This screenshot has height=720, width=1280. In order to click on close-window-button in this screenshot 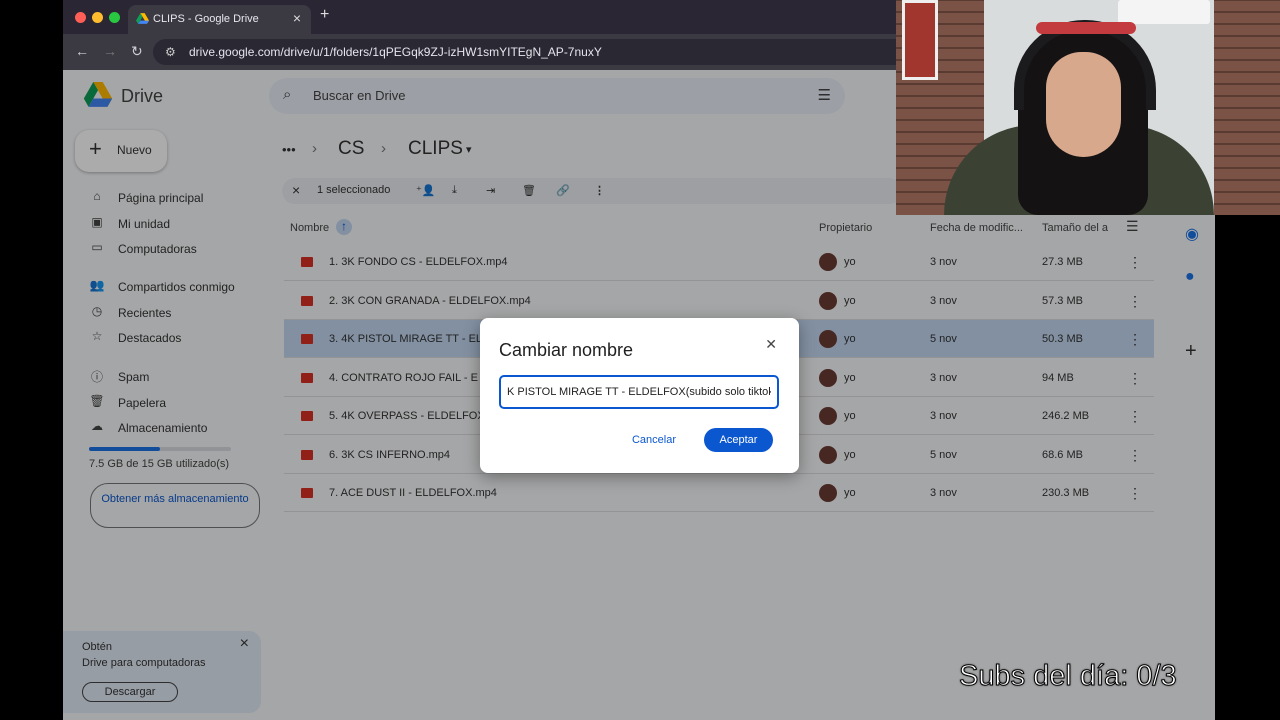, I will do `click(80, 17)`.